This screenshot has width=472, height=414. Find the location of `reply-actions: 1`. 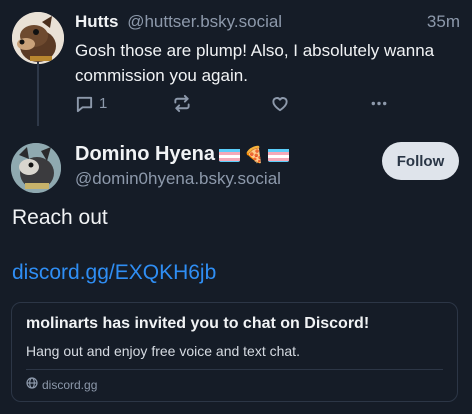

reply-actions: 1 is located at coordinates (265, 105).